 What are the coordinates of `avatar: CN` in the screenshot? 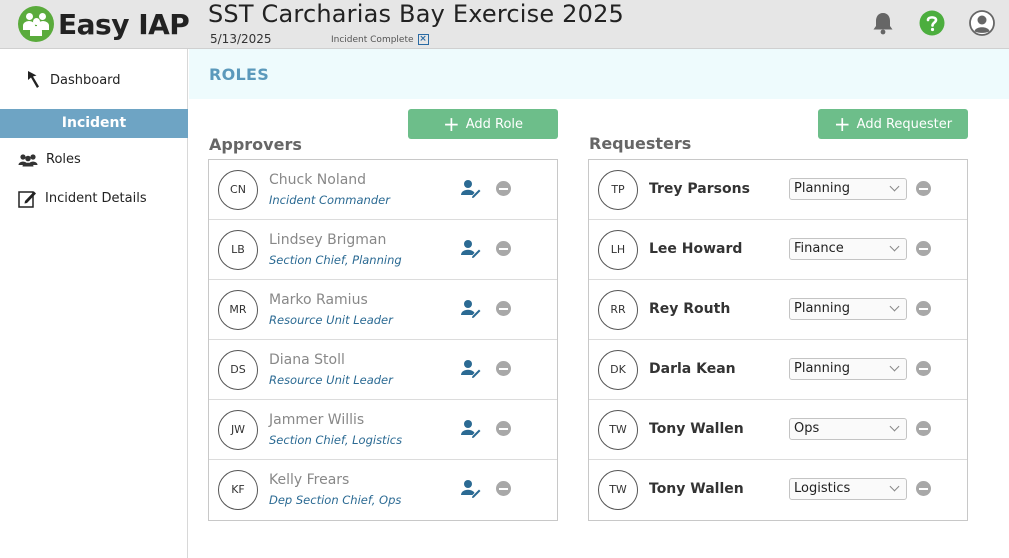 It's located at (238, 190).